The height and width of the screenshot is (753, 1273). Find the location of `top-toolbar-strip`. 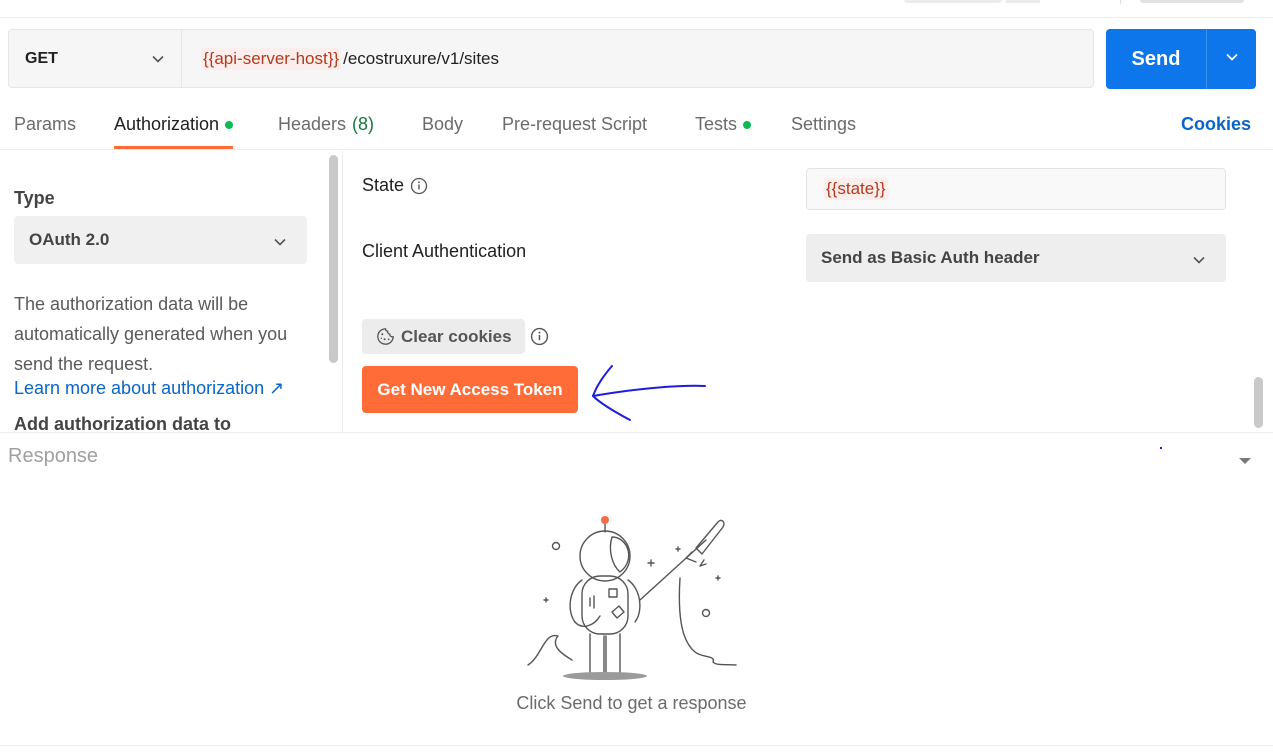

top-toolbar-strip is located at coordinates (636, 9).